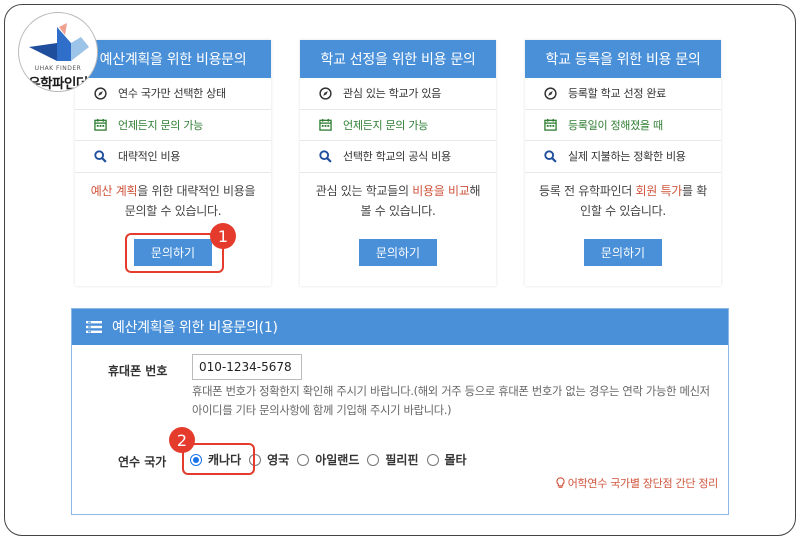 The image size is (800, 540). I want to click on site-logo: UHAK FINDER 유학파인더, so click(58, 52).